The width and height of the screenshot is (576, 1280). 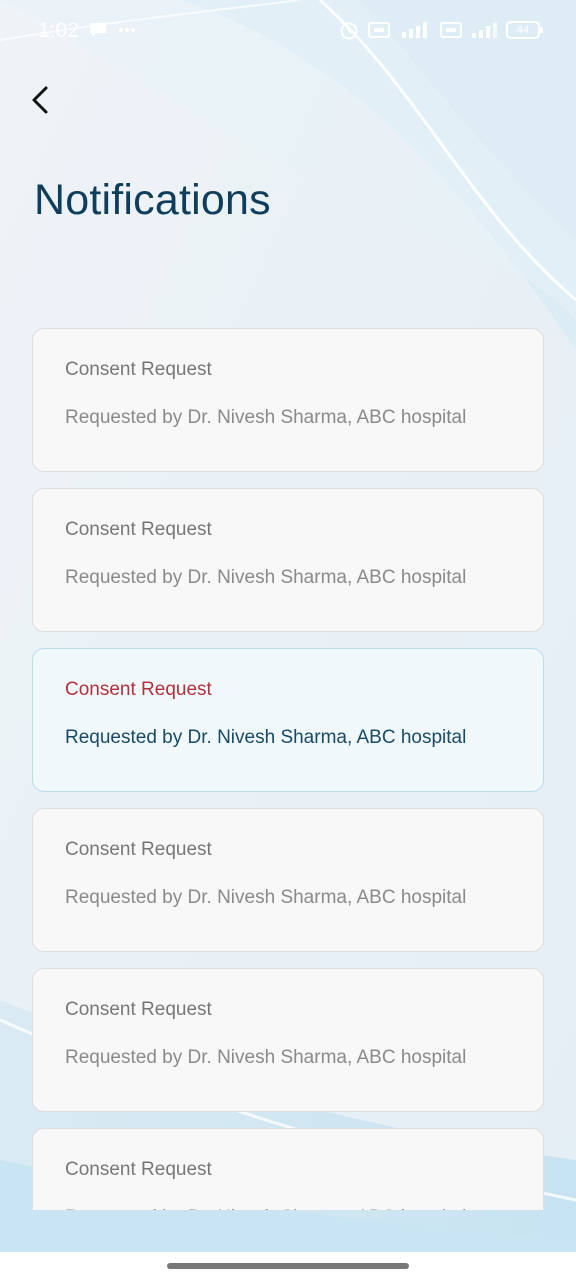 I want to click on signal-4g-icon, so click(x=414, y=30).